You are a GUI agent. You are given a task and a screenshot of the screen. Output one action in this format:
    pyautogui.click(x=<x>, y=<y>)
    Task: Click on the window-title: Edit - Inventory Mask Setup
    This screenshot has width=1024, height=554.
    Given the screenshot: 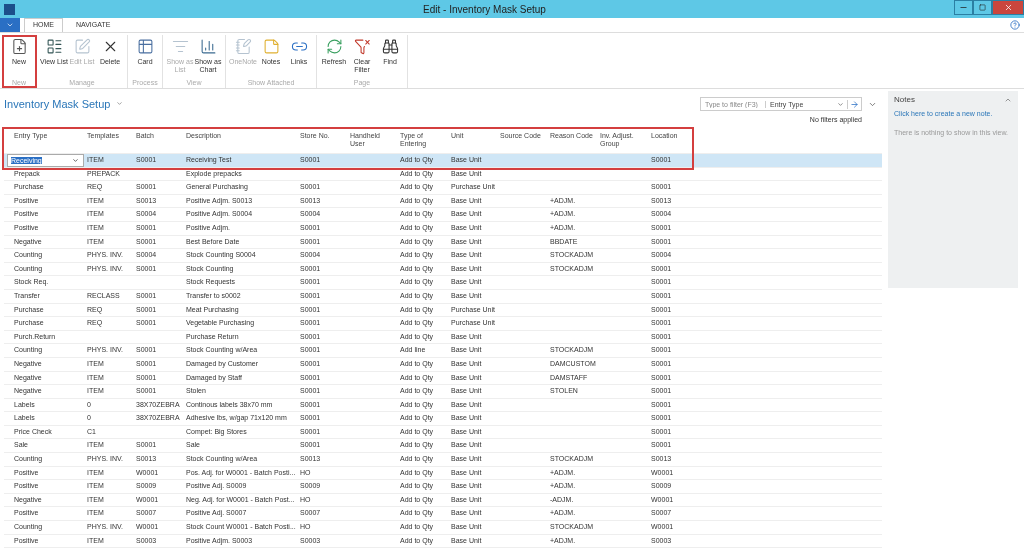 What is the action you would take?
    pyautogui.click(x=484, y=9)
    